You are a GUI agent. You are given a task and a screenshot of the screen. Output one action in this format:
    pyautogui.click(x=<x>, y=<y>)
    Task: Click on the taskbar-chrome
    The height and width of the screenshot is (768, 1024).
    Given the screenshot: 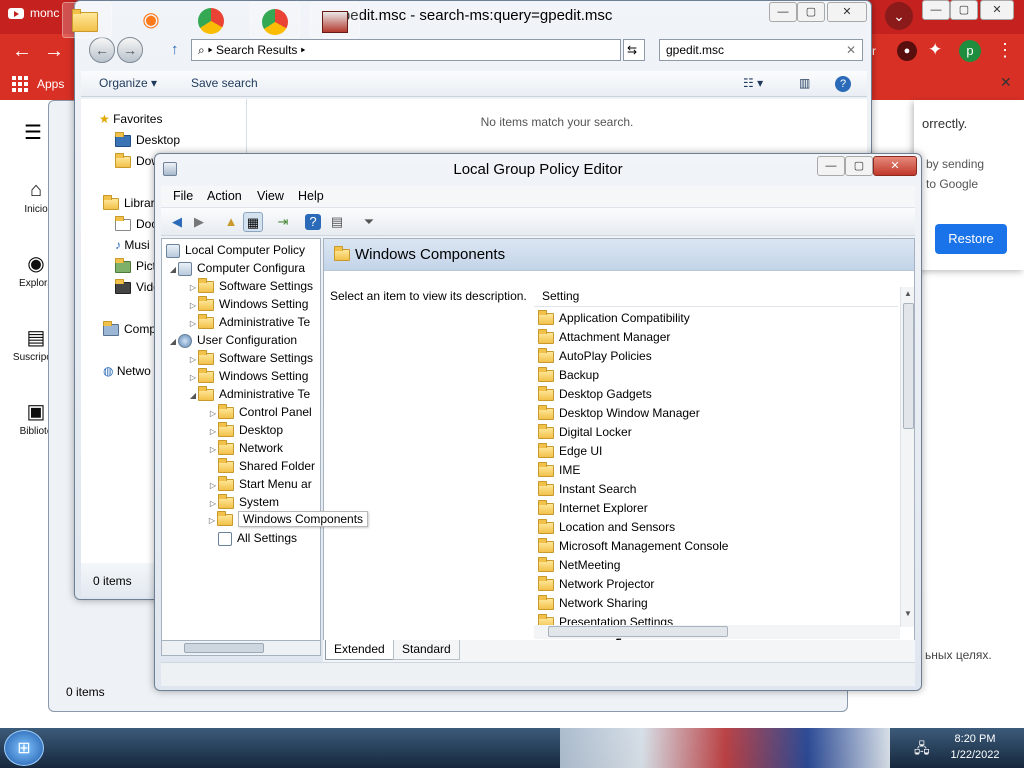 What is the action you would take?
    pyautogui.click(x=211, y=20)
    